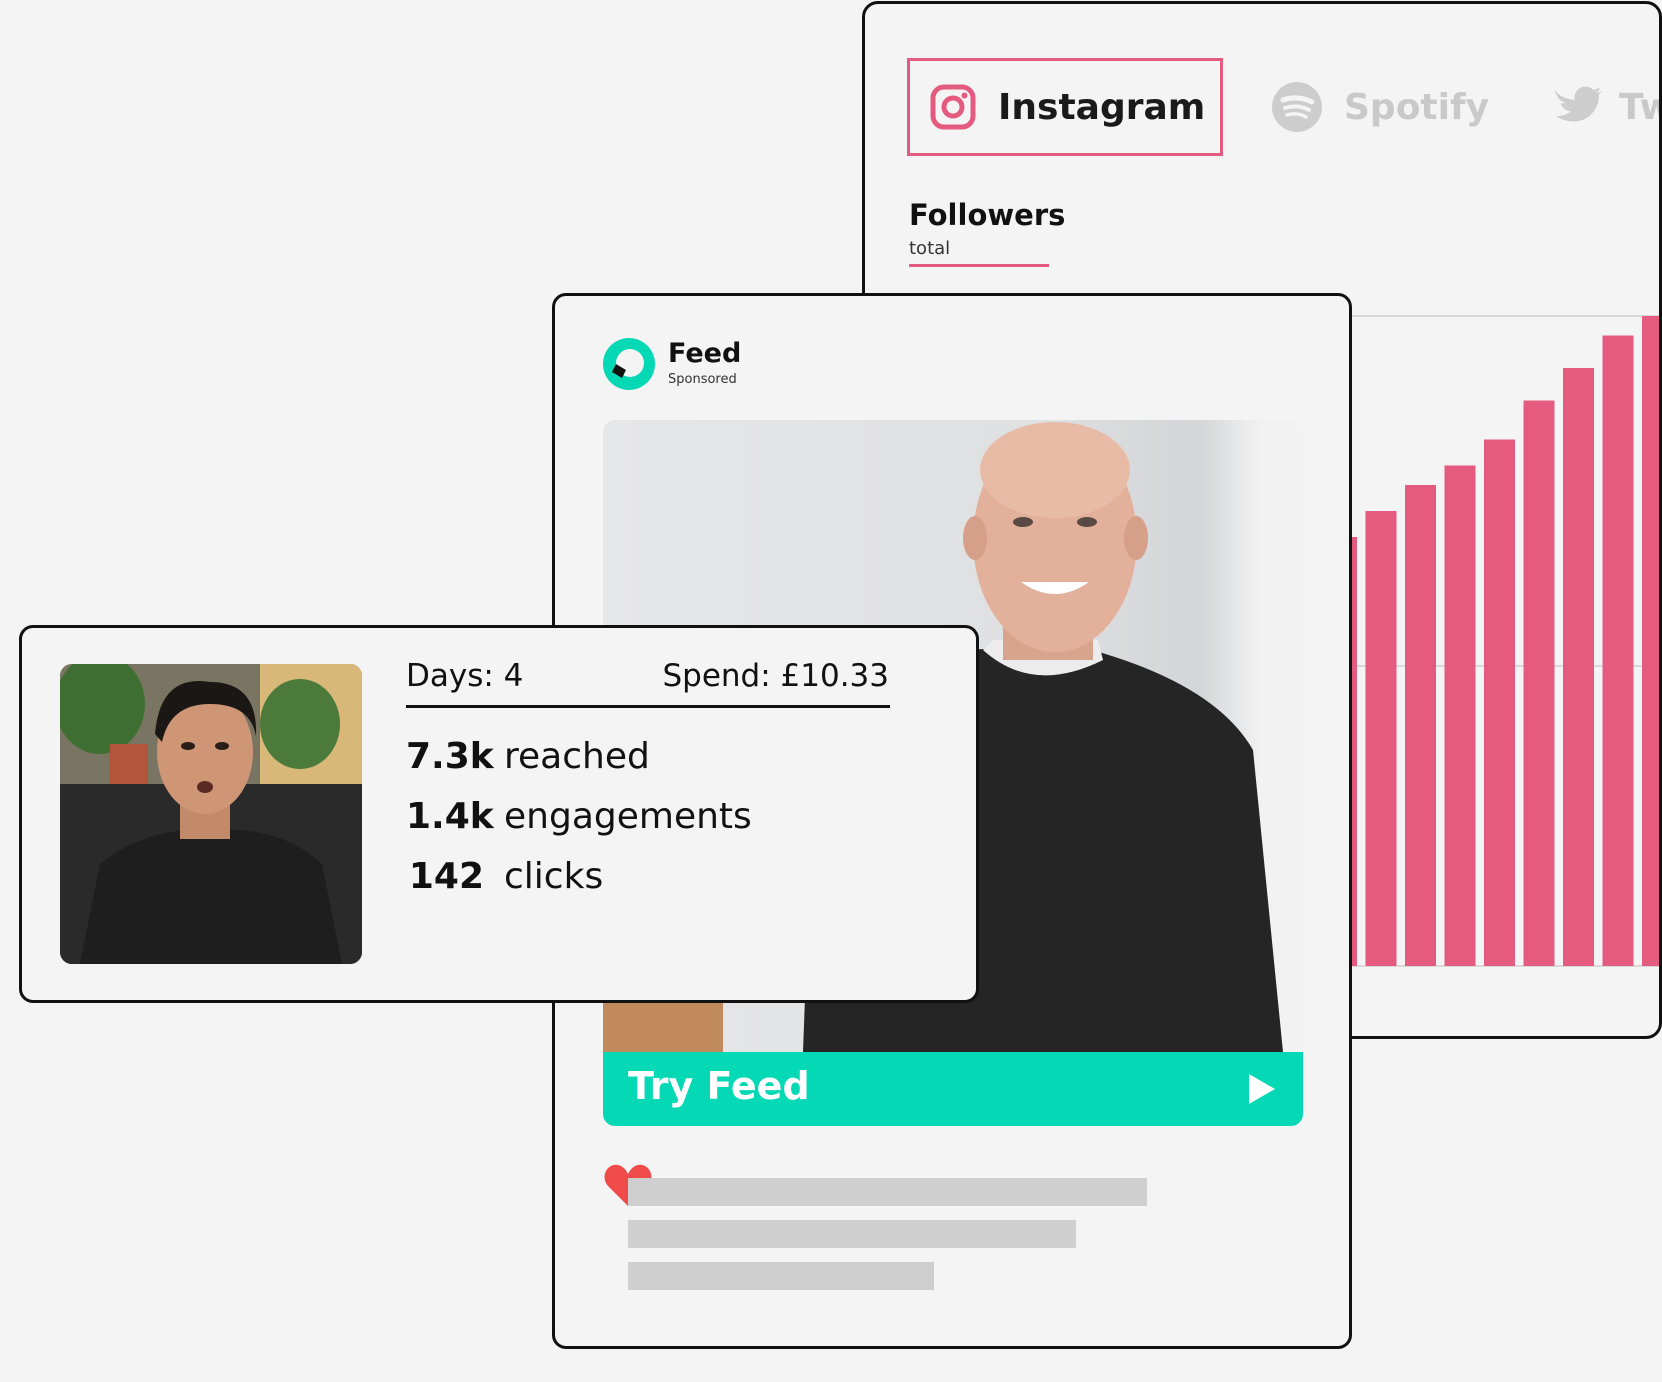 The height and width of the screenshot is (1382, 1662). I want to click on try-feed-cta: Try Feed, so click(953, 1089).